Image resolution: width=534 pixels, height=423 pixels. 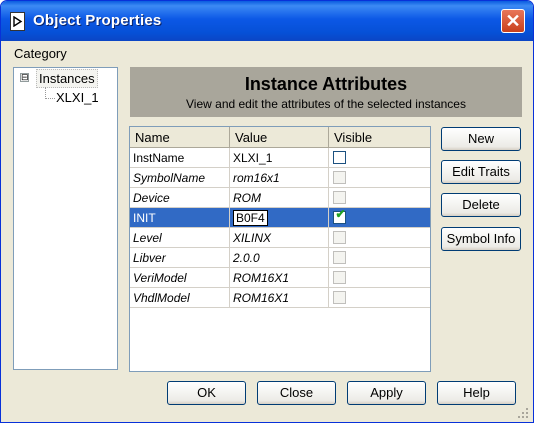 I want to click on attribute-name-cell: VhdlModel, so click(x=180, y=297).